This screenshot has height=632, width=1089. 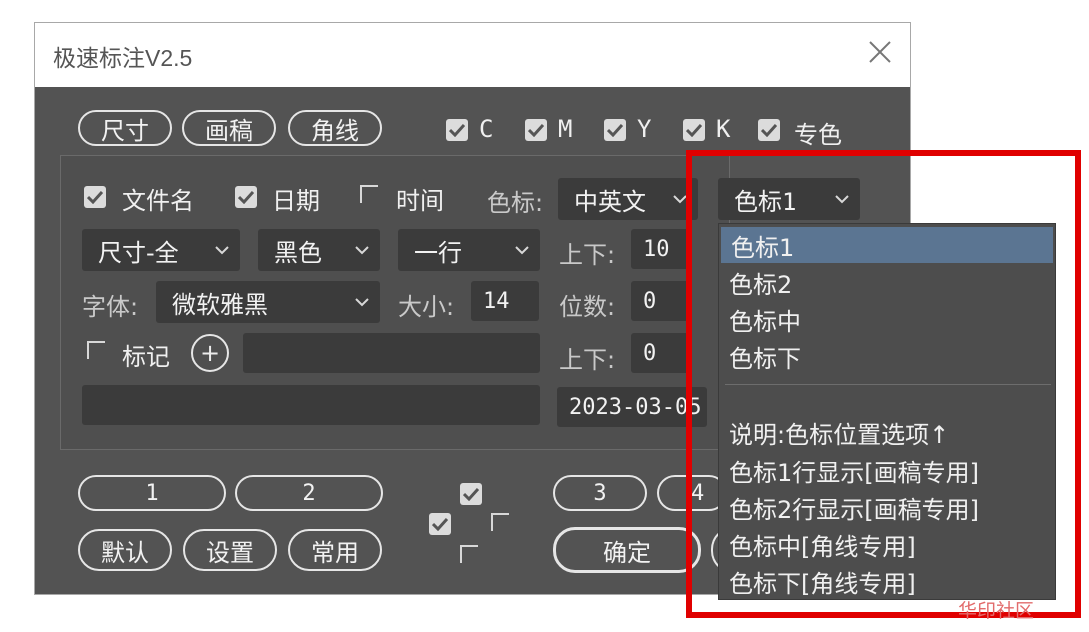 I want to click on mark-input, so click(x=391, y=353).